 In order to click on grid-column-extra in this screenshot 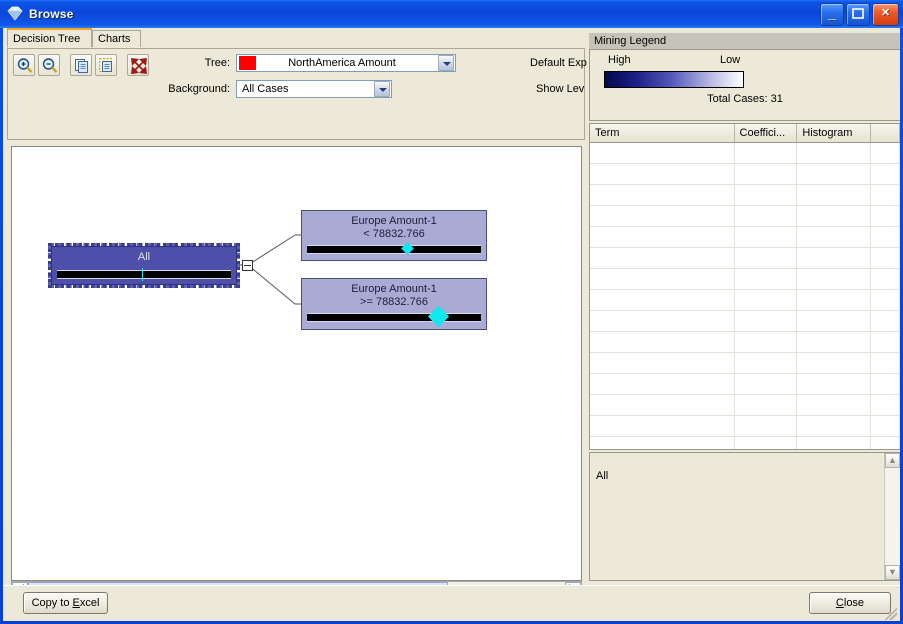, I will do `click(885, 133)`.